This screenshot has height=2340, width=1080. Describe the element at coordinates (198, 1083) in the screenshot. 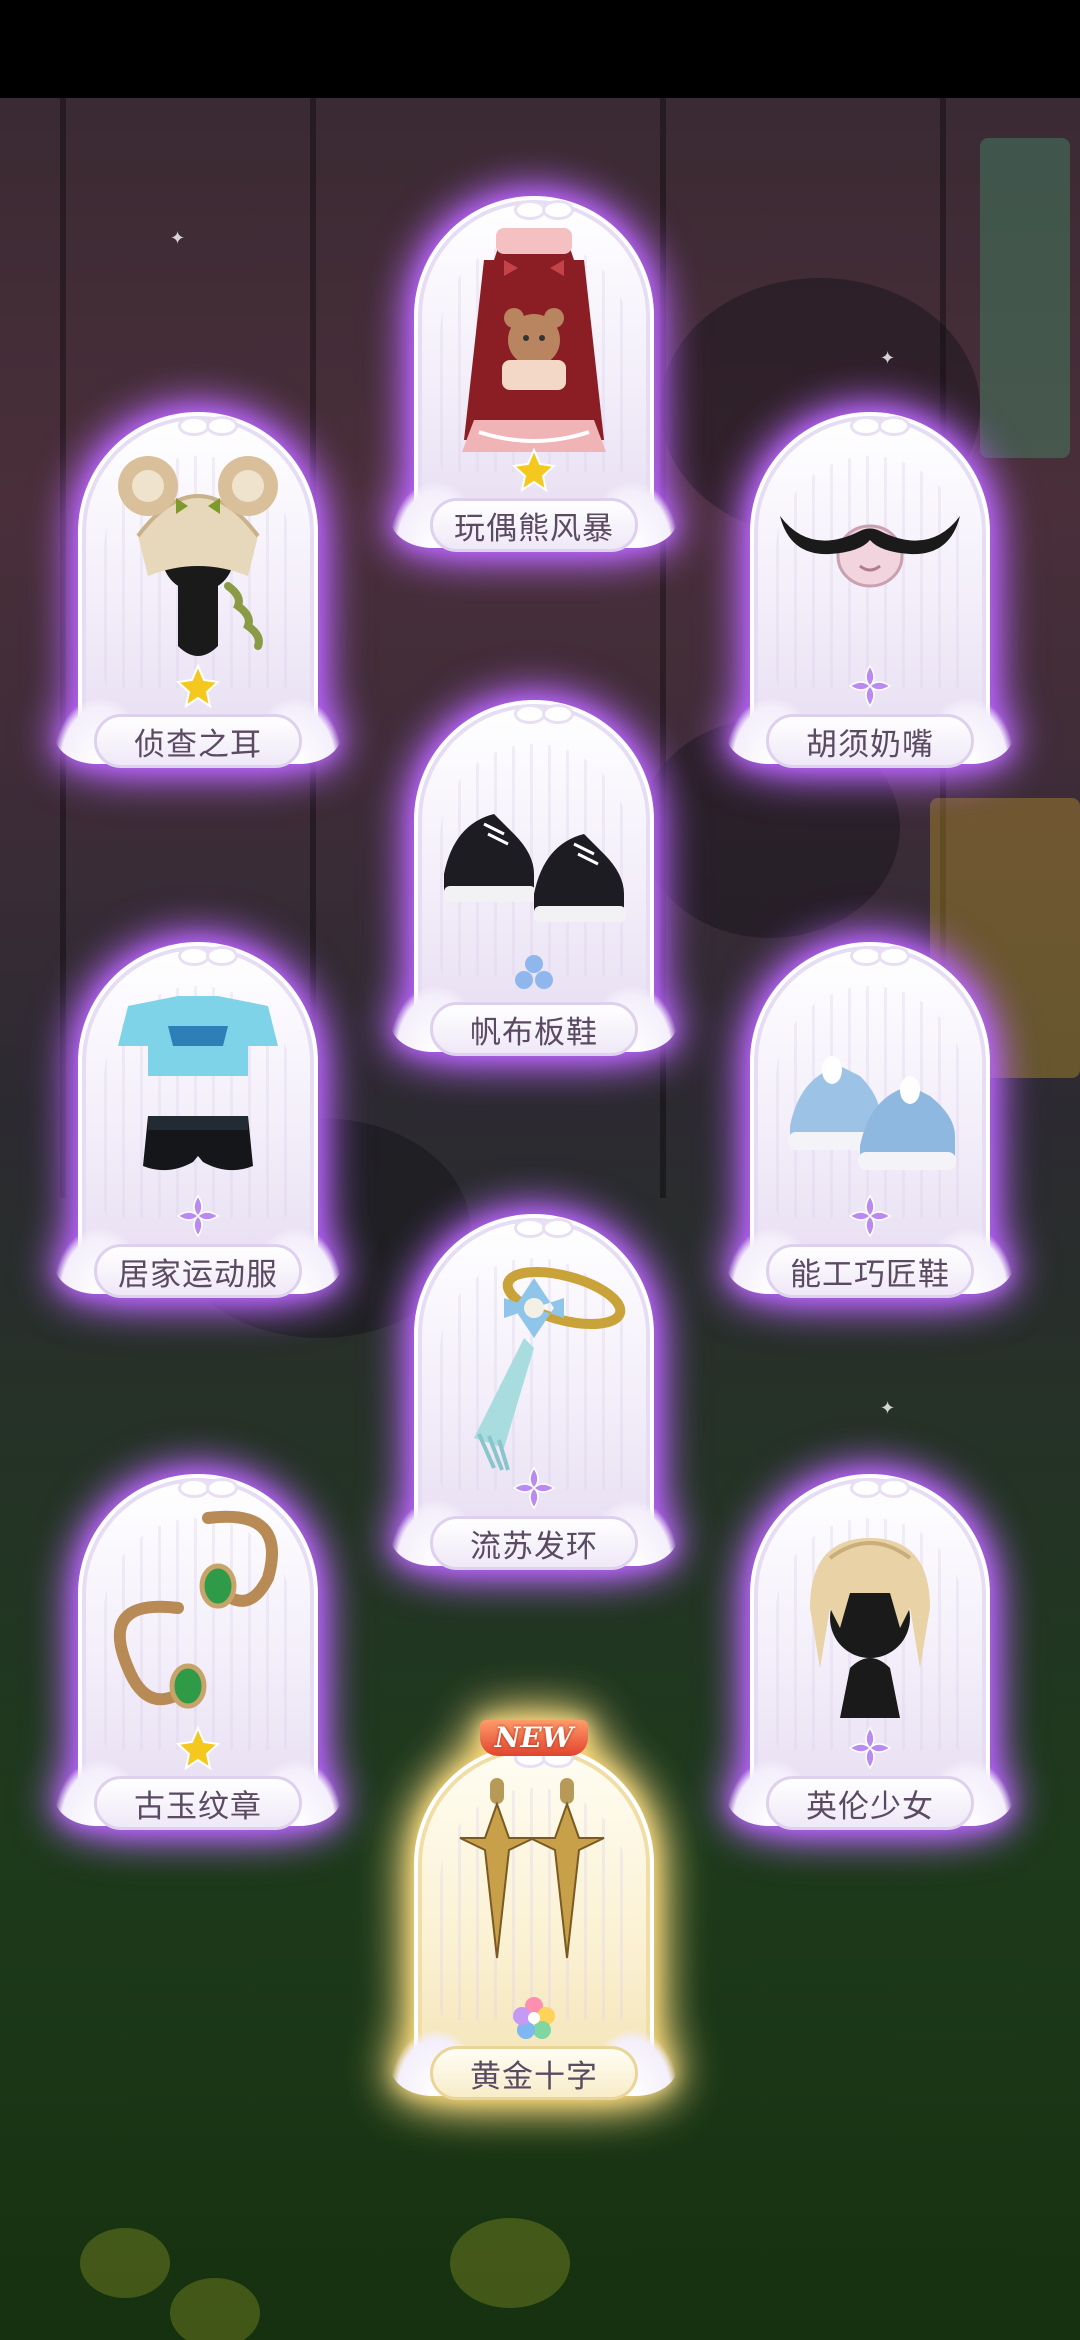

I see `sport-outfit-icon` at that location.